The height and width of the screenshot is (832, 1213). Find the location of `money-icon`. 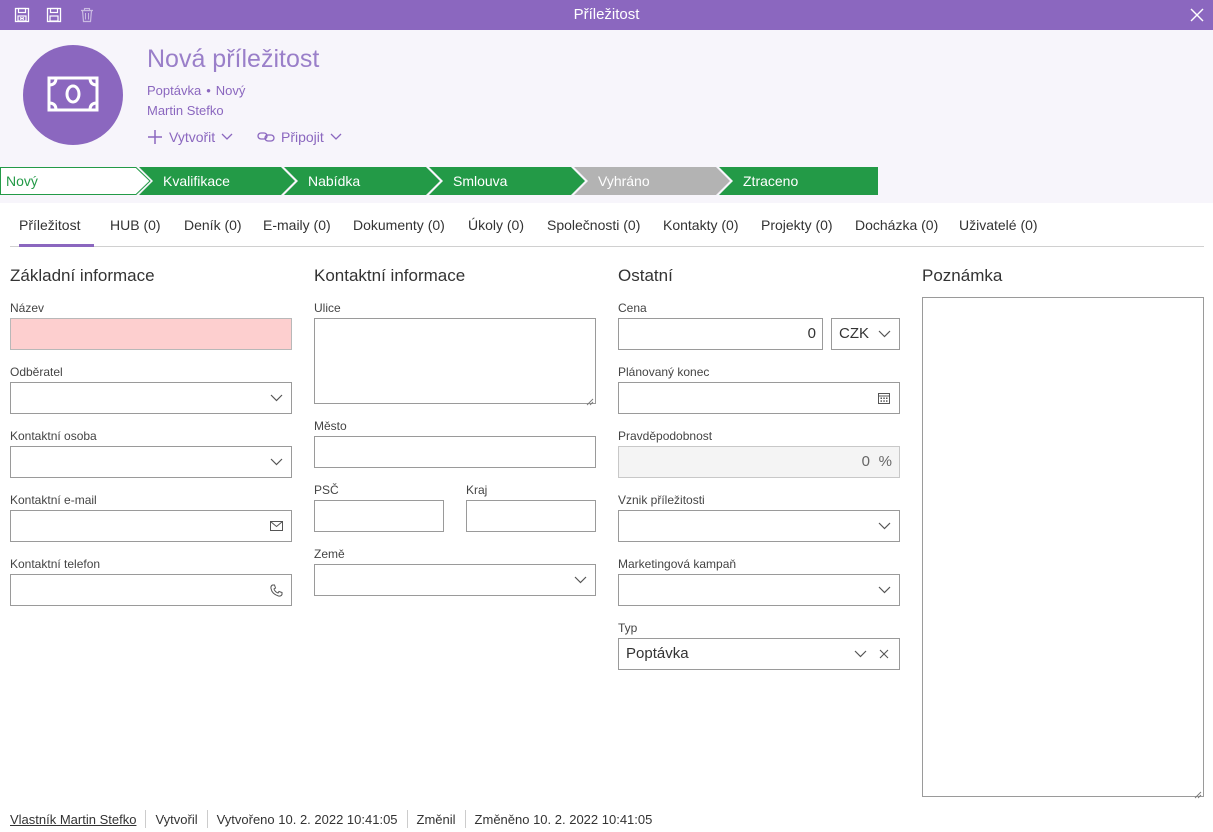

money-icon is located at coordinates (73, 95).